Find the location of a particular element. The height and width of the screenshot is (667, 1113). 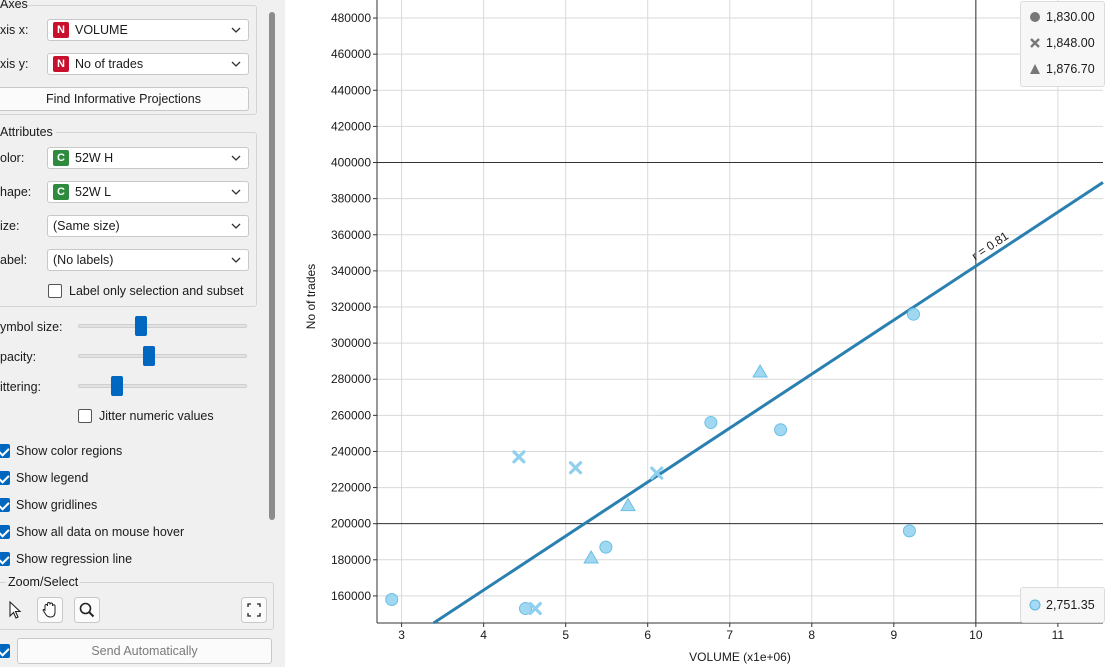

show-gridlines-checkbox is located at coordinates (5, 505).